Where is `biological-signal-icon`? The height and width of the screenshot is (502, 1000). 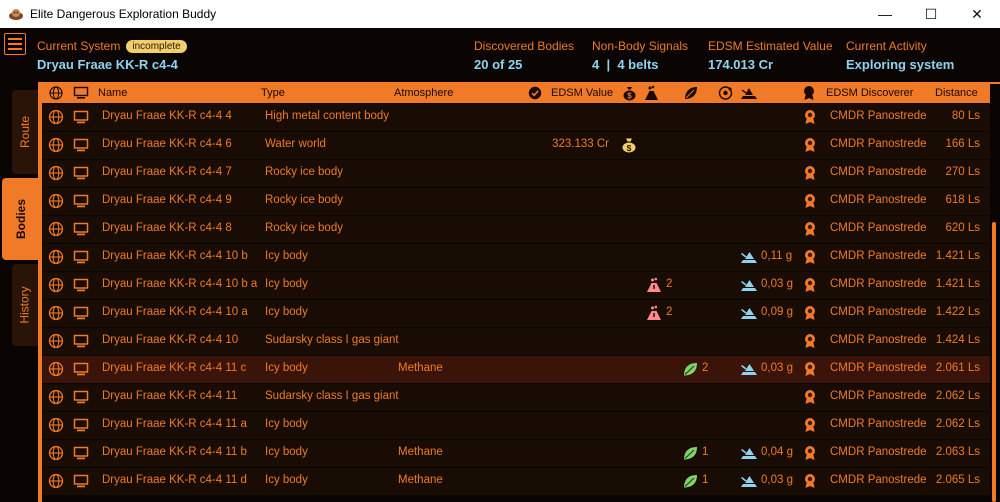 biological-signal-icon is located at coordinates (690, 481).